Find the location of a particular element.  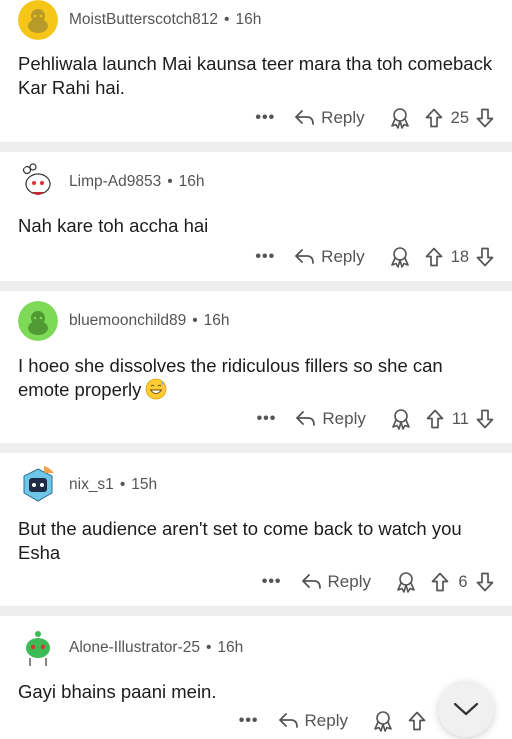

comment-header: MoistButterscotch812 • 16h is located at coordinates (139, 20).